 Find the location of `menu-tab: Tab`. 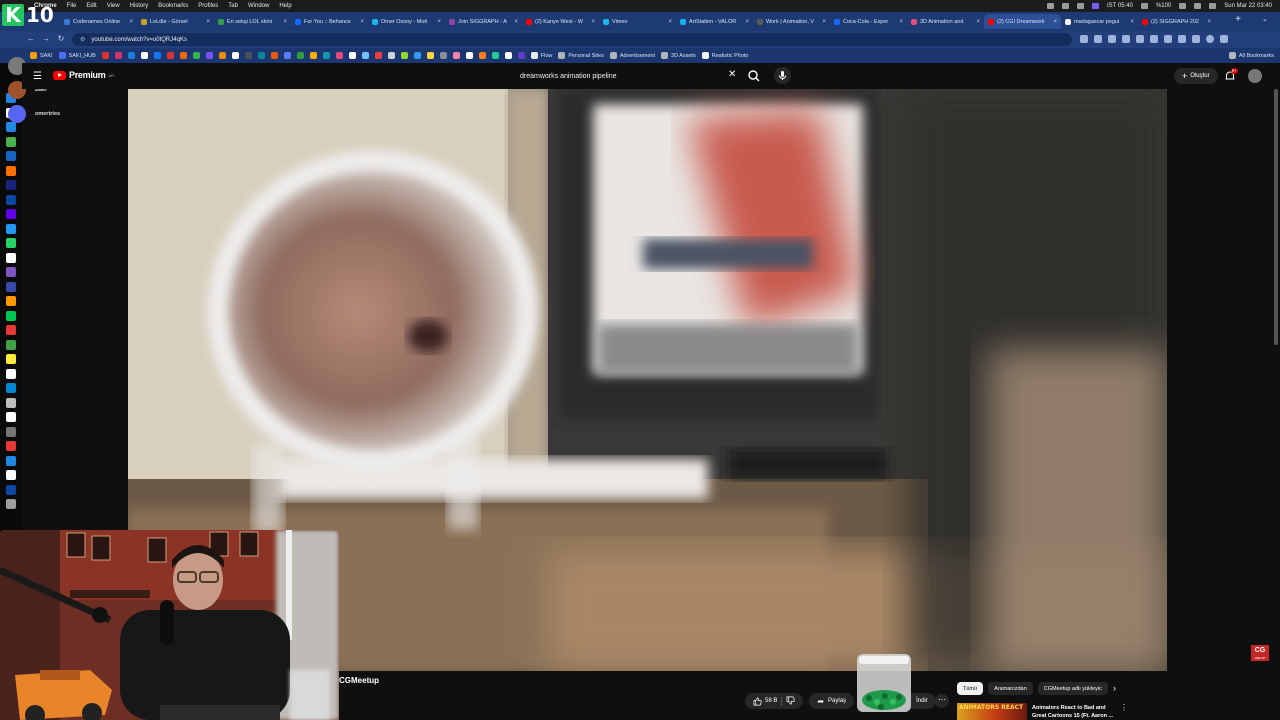

menu-tab: Tab is located at coordinates (233, 6).